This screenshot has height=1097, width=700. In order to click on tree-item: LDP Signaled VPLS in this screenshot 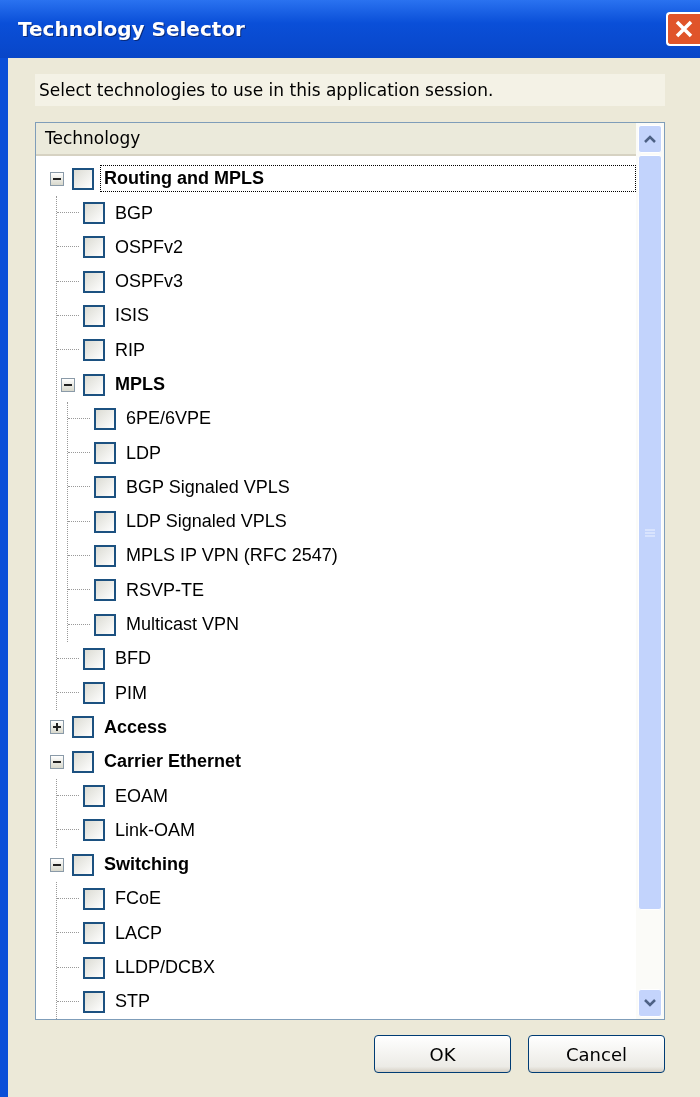, I will do `click(206, 522)`.